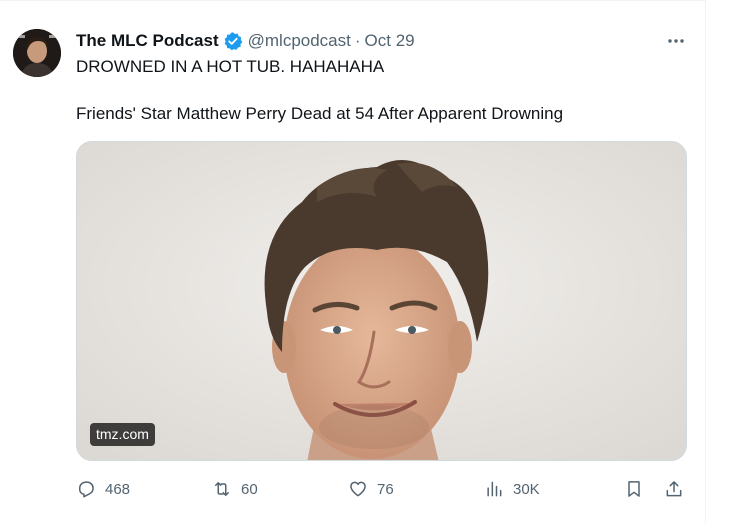 Image resolution: width=740 pixels, height=523 pixels. What do you see at coordinates (230, 66) in the screenshot?
I see `tweet-text-line-1: DROWNED IN A HOT TUB. HAHAHAHA` at bounding box center [230, 66].